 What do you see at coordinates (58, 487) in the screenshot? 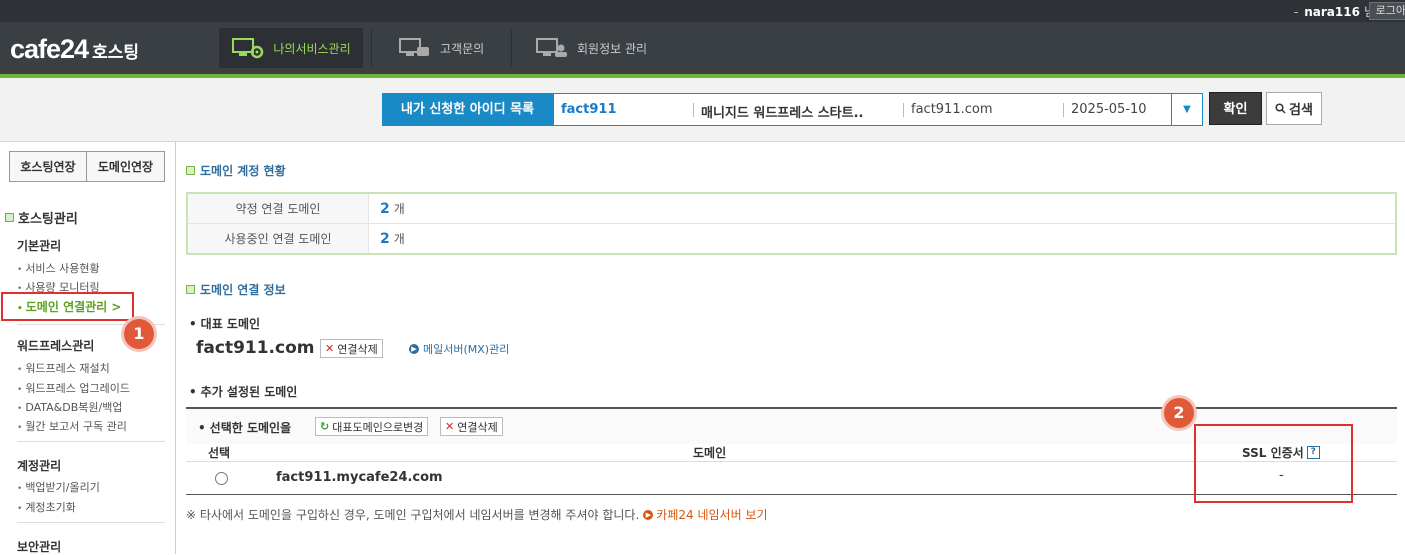
I see `sidebar-item-backup-upload: 백업받기/올리기` at bounding box center [58, 487].